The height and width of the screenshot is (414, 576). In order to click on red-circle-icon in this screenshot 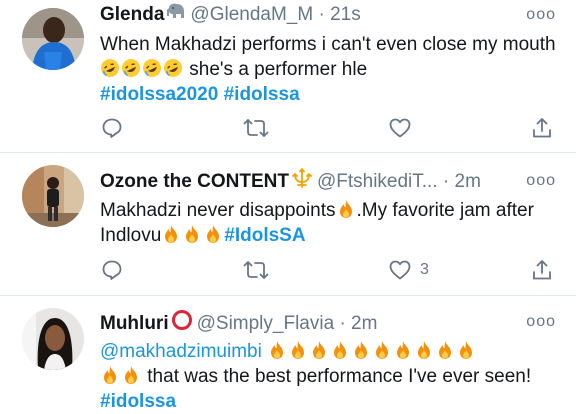, I will do `click(182, 324)`.